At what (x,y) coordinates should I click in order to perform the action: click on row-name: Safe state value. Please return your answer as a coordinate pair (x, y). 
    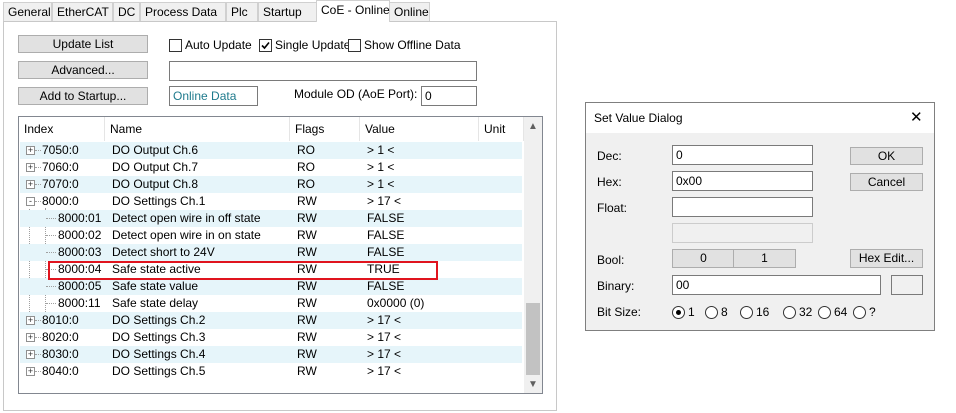
    Looking at the image, I should click on (155, 286).